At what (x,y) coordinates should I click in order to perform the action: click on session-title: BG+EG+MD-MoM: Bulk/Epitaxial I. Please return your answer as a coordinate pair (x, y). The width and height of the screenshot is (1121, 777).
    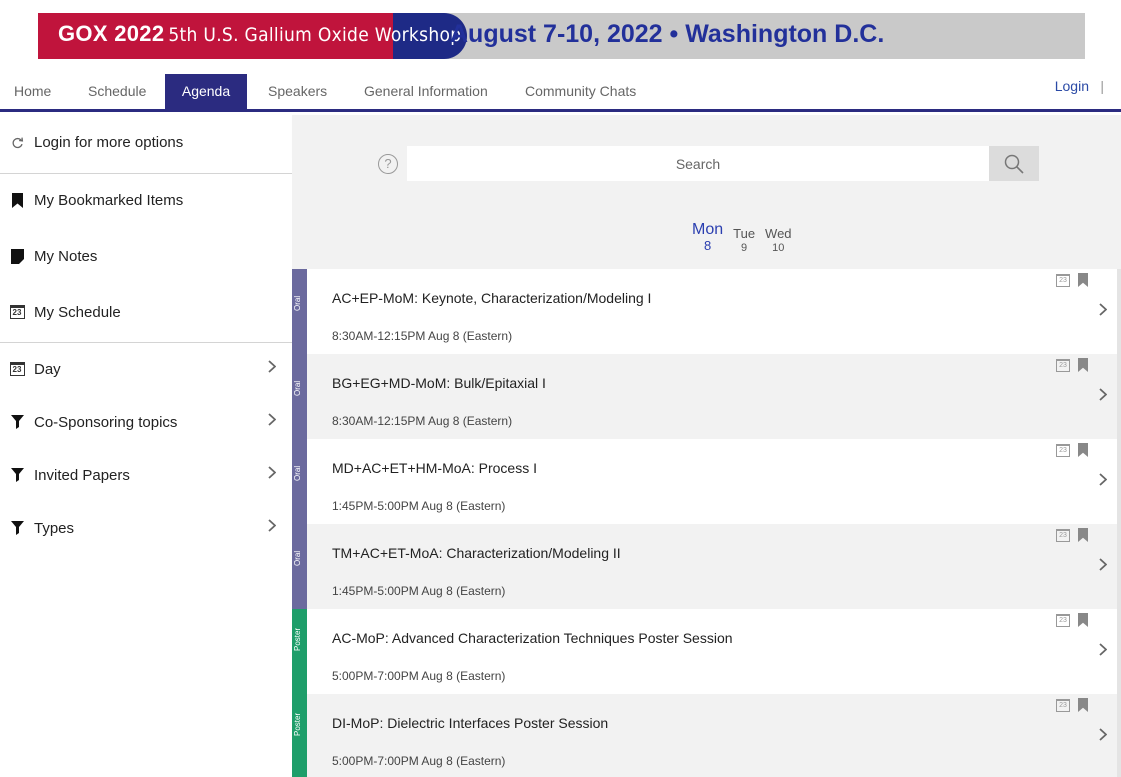
    Looking at the image, I should click on (439, 383).